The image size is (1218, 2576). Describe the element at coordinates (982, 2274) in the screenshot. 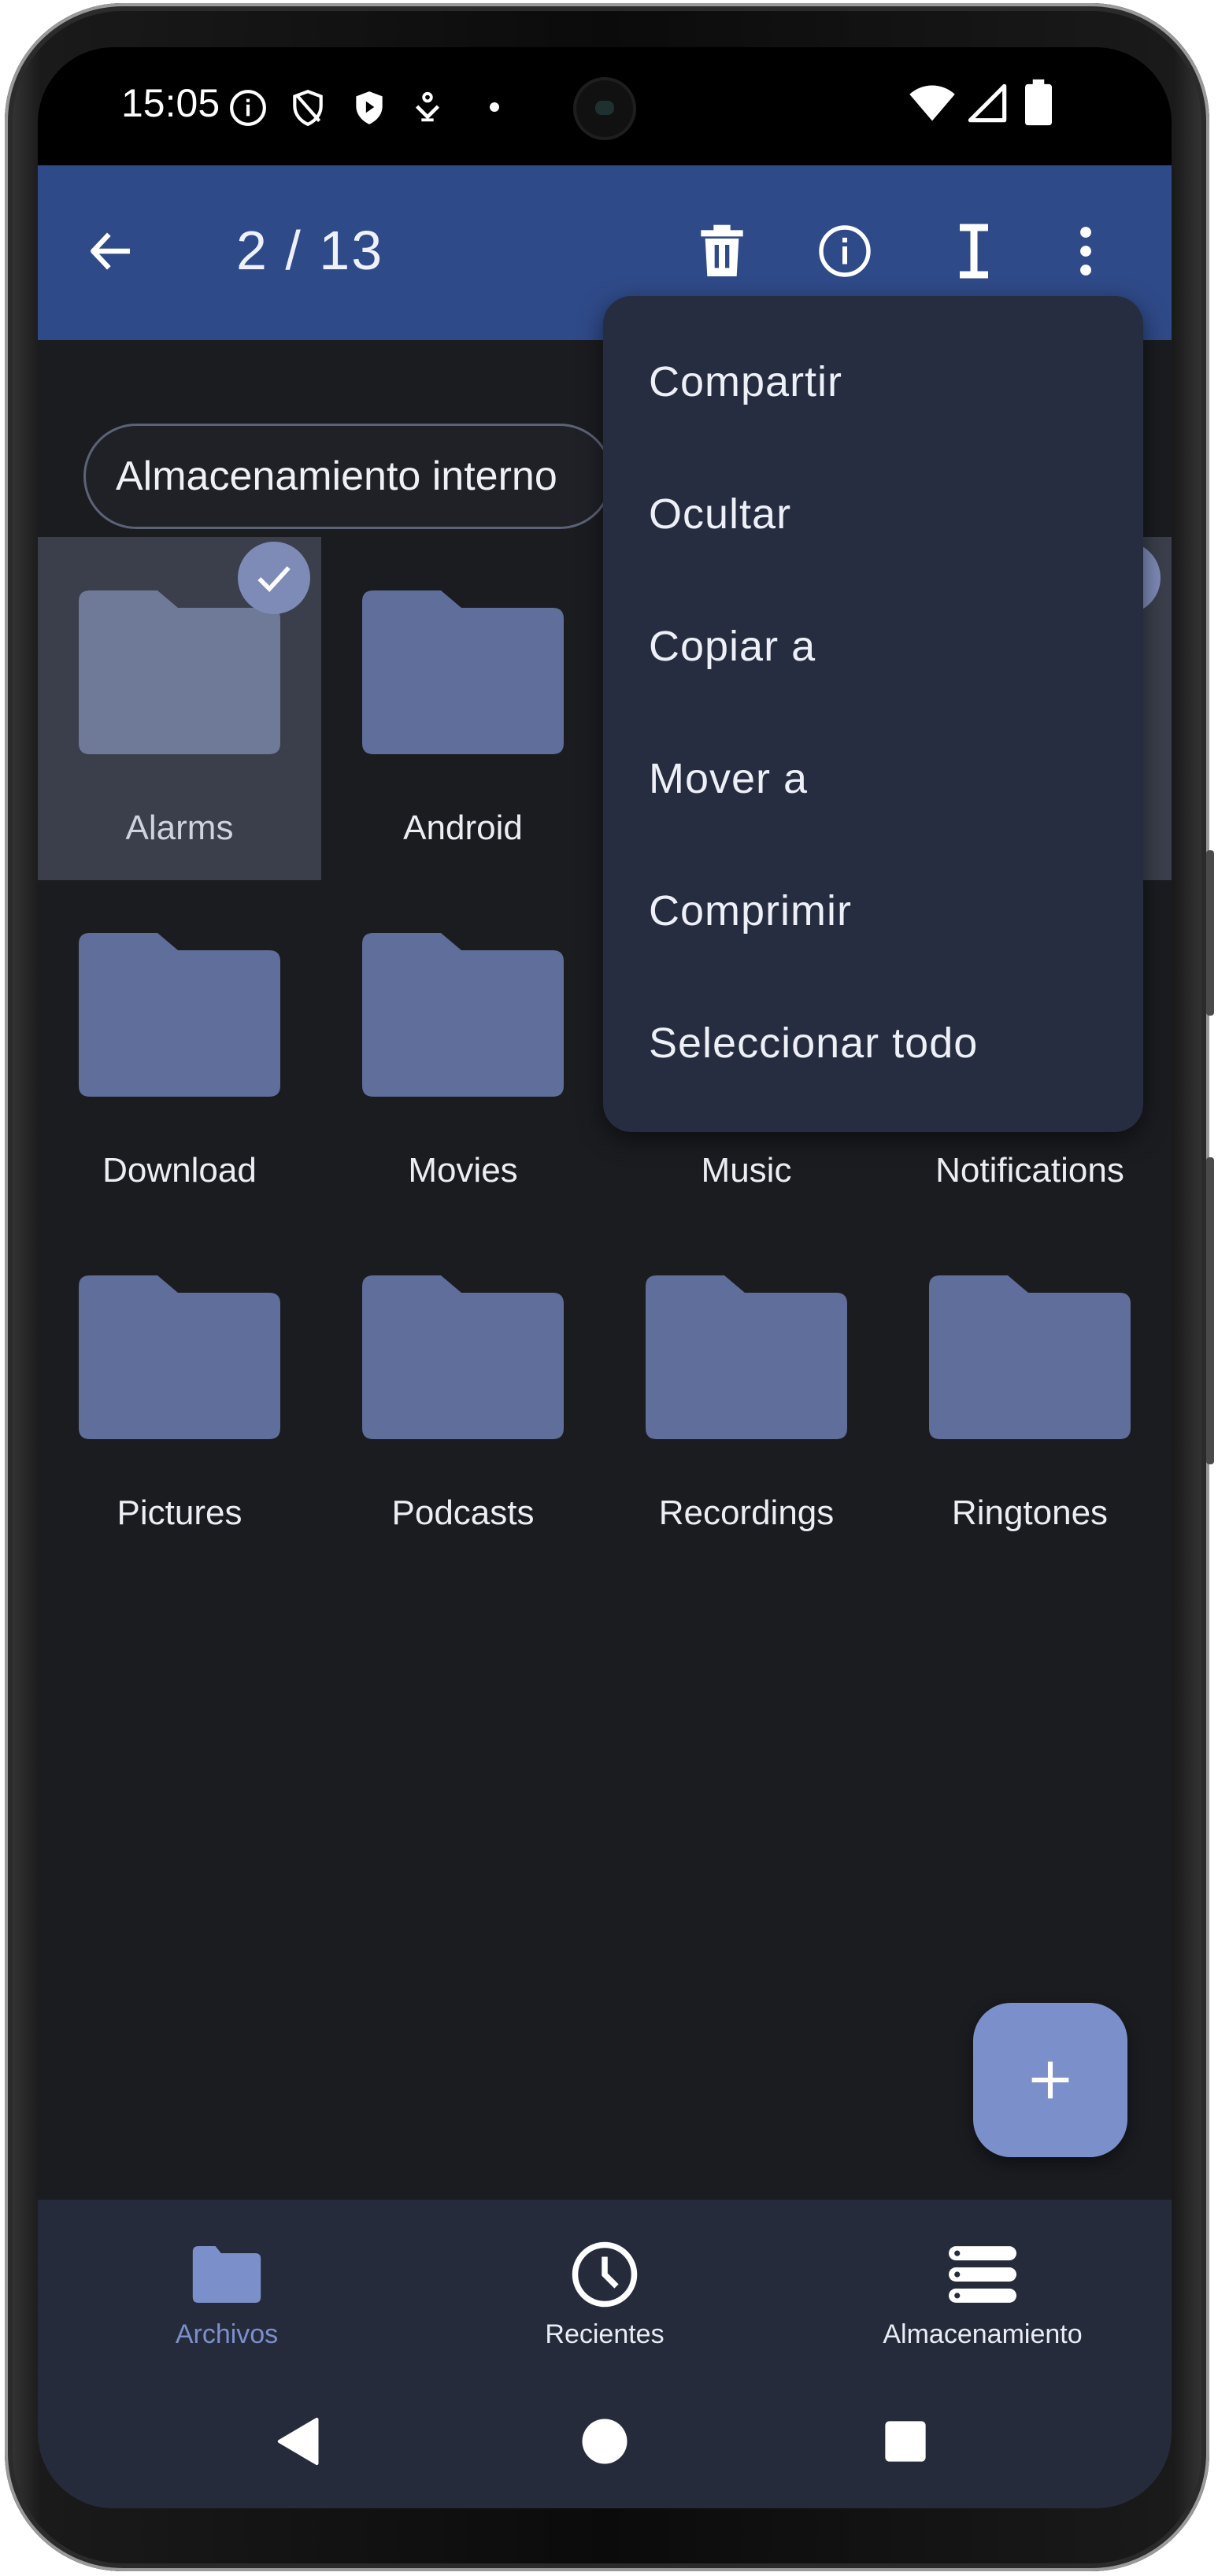

I see `storage-icon` at that location.